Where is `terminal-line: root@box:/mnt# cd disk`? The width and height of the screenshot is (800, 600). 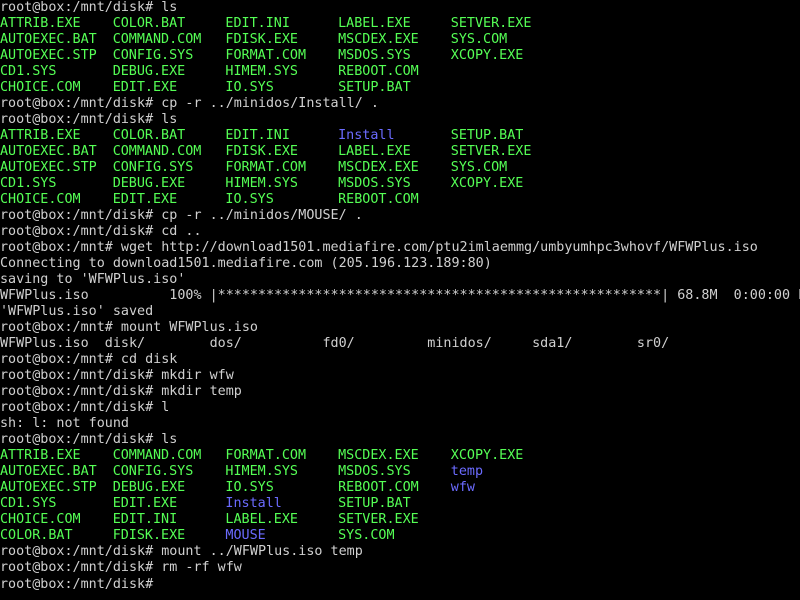
terminal-line: root@box:/mnt# cd disk is located at coordinates (88, 360).